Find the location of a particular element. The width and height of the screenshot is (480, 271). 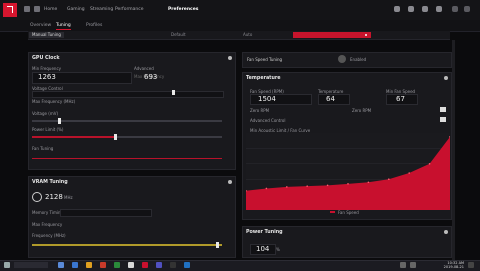

tab-preferences: Preferences is located at coordinates (186, 10).